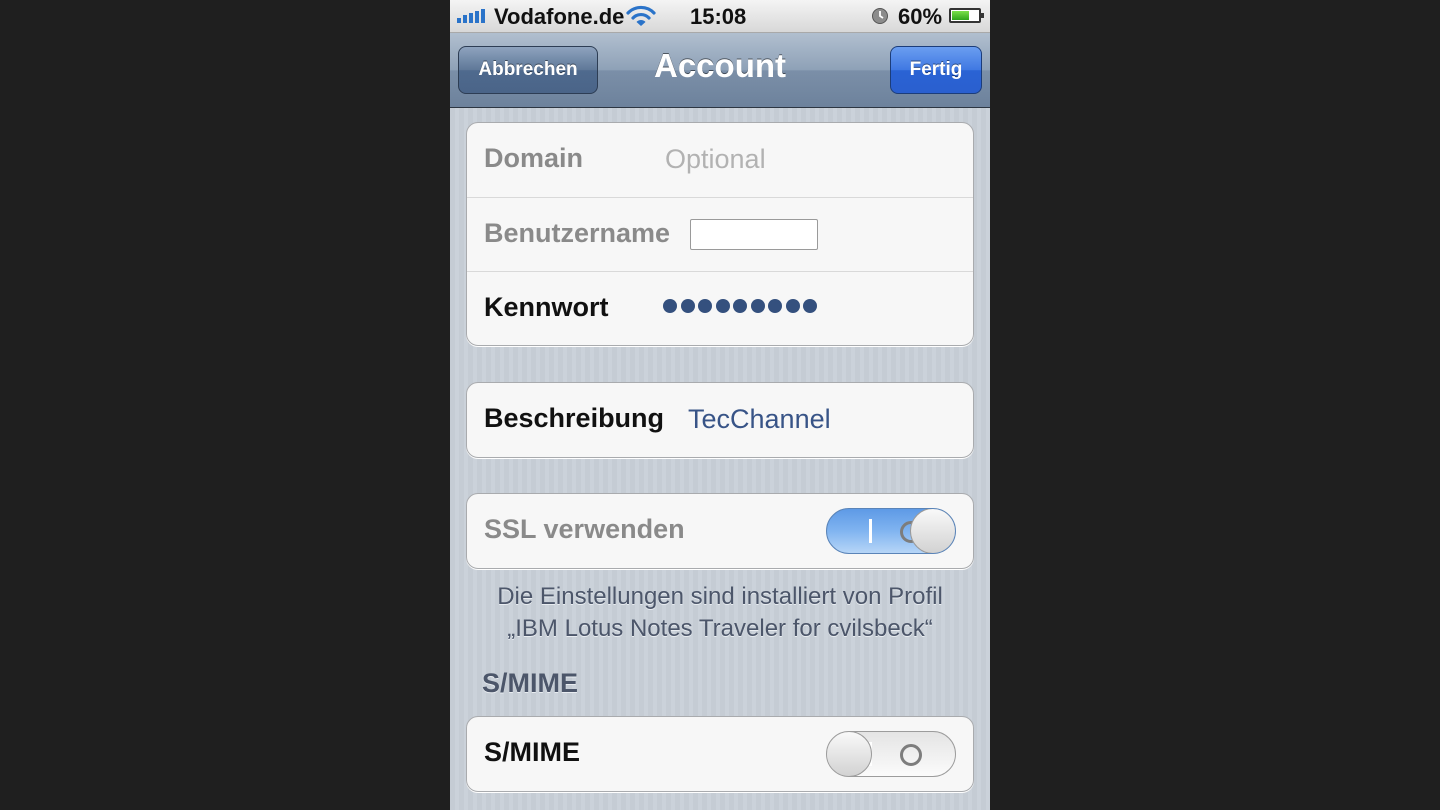 Image resolution: width=1440 pixels, height=810 pixels. Describe the element at coordinates (715, 159) in the screenshot. I see `domain-input: Optional` at that location.